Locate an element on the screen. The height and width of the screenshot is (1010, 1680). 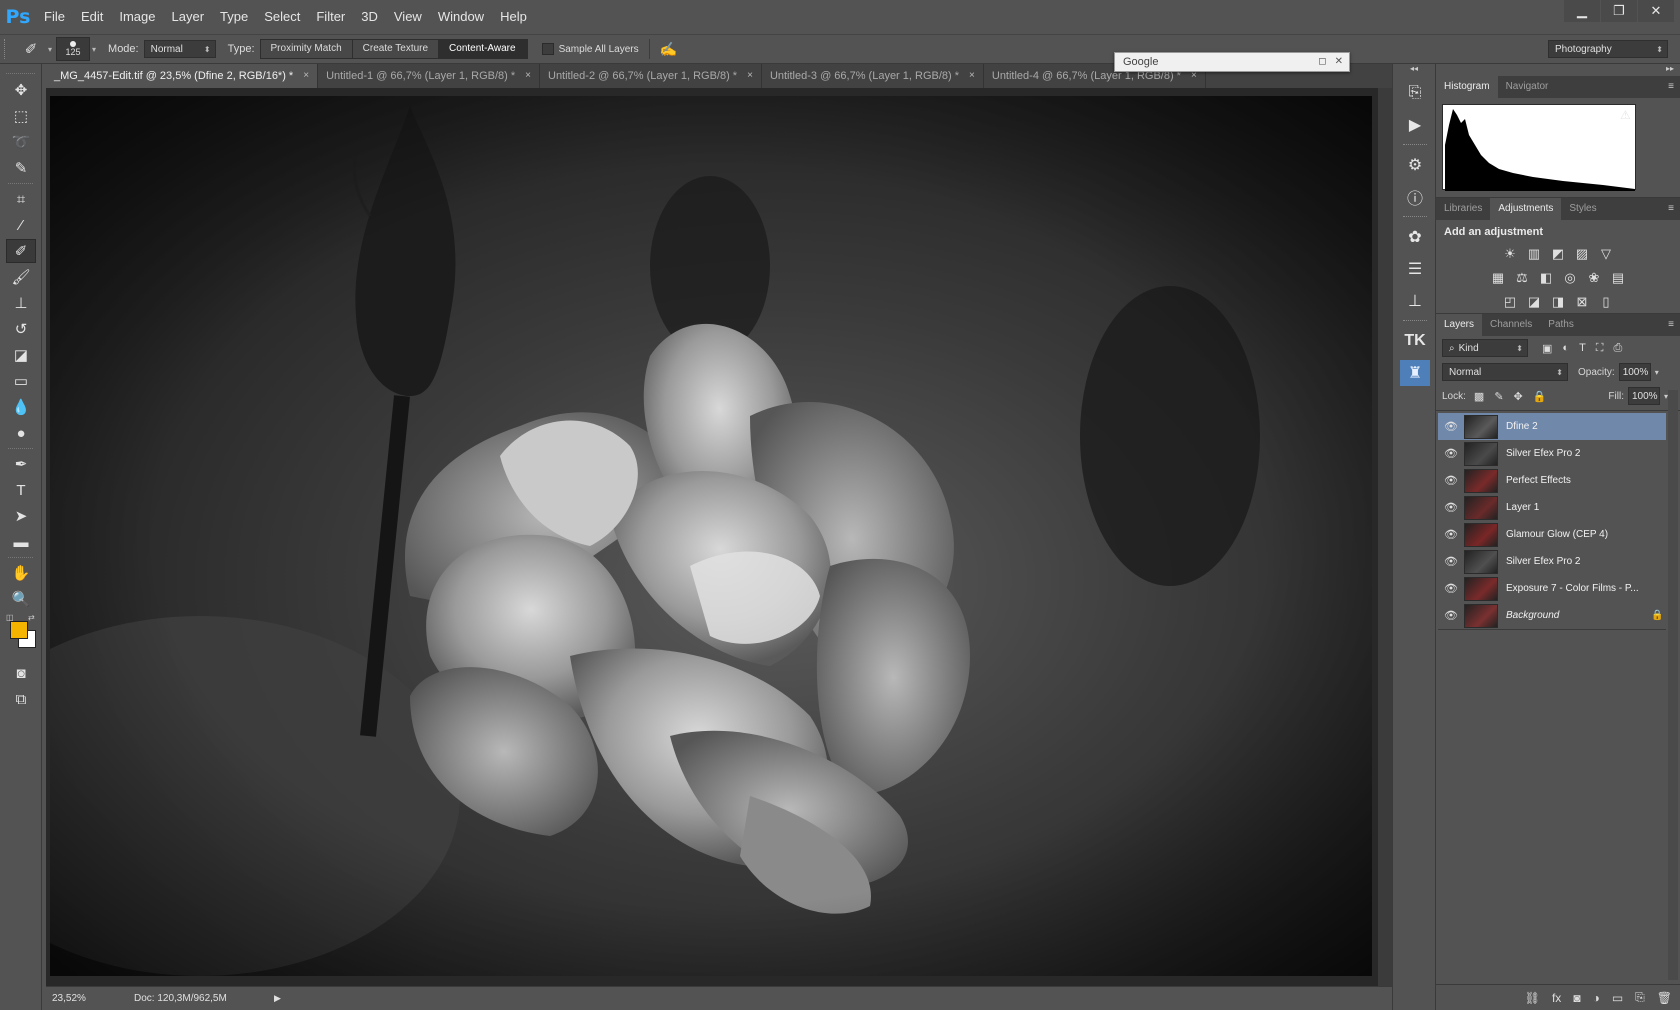
adjustment-icon: ▯ is located at coordinates (1606, 302).